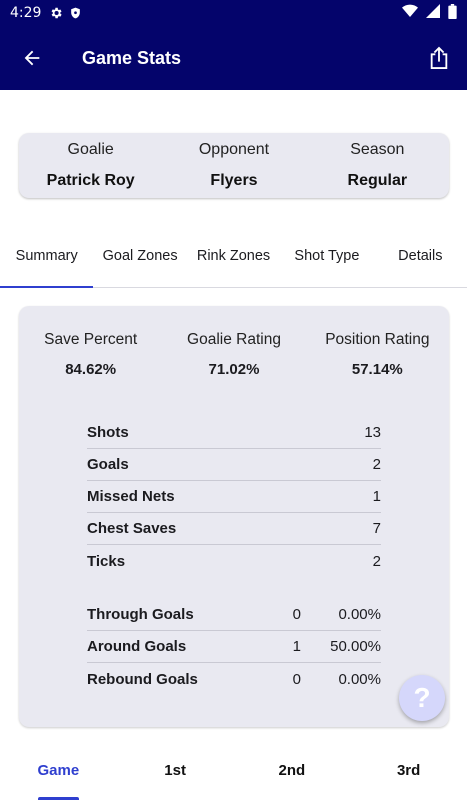 Image resolution: width=467 pixels, height=800 pixels. I want to click on page-title: Game Stats, so click(132, 57).